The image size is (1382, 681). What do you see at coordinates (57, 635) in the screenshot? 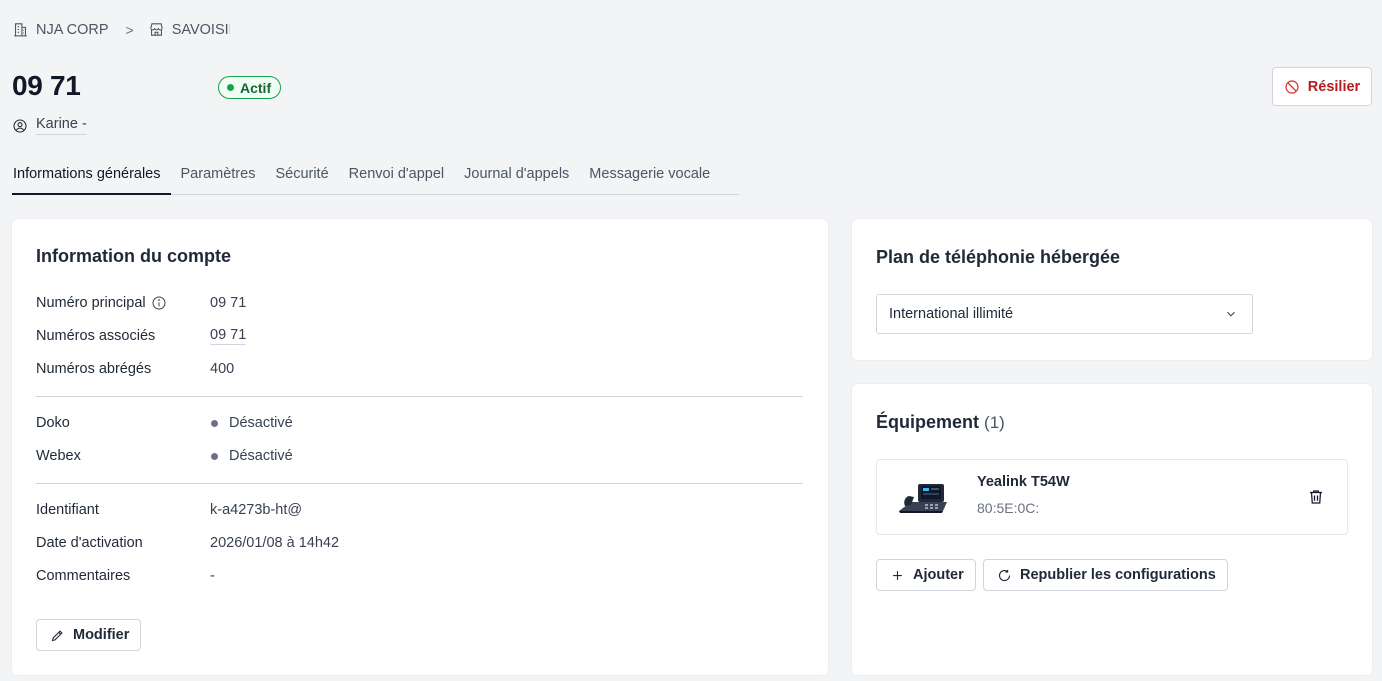
I see `pencil-icon` at bounding box center [57, 635].